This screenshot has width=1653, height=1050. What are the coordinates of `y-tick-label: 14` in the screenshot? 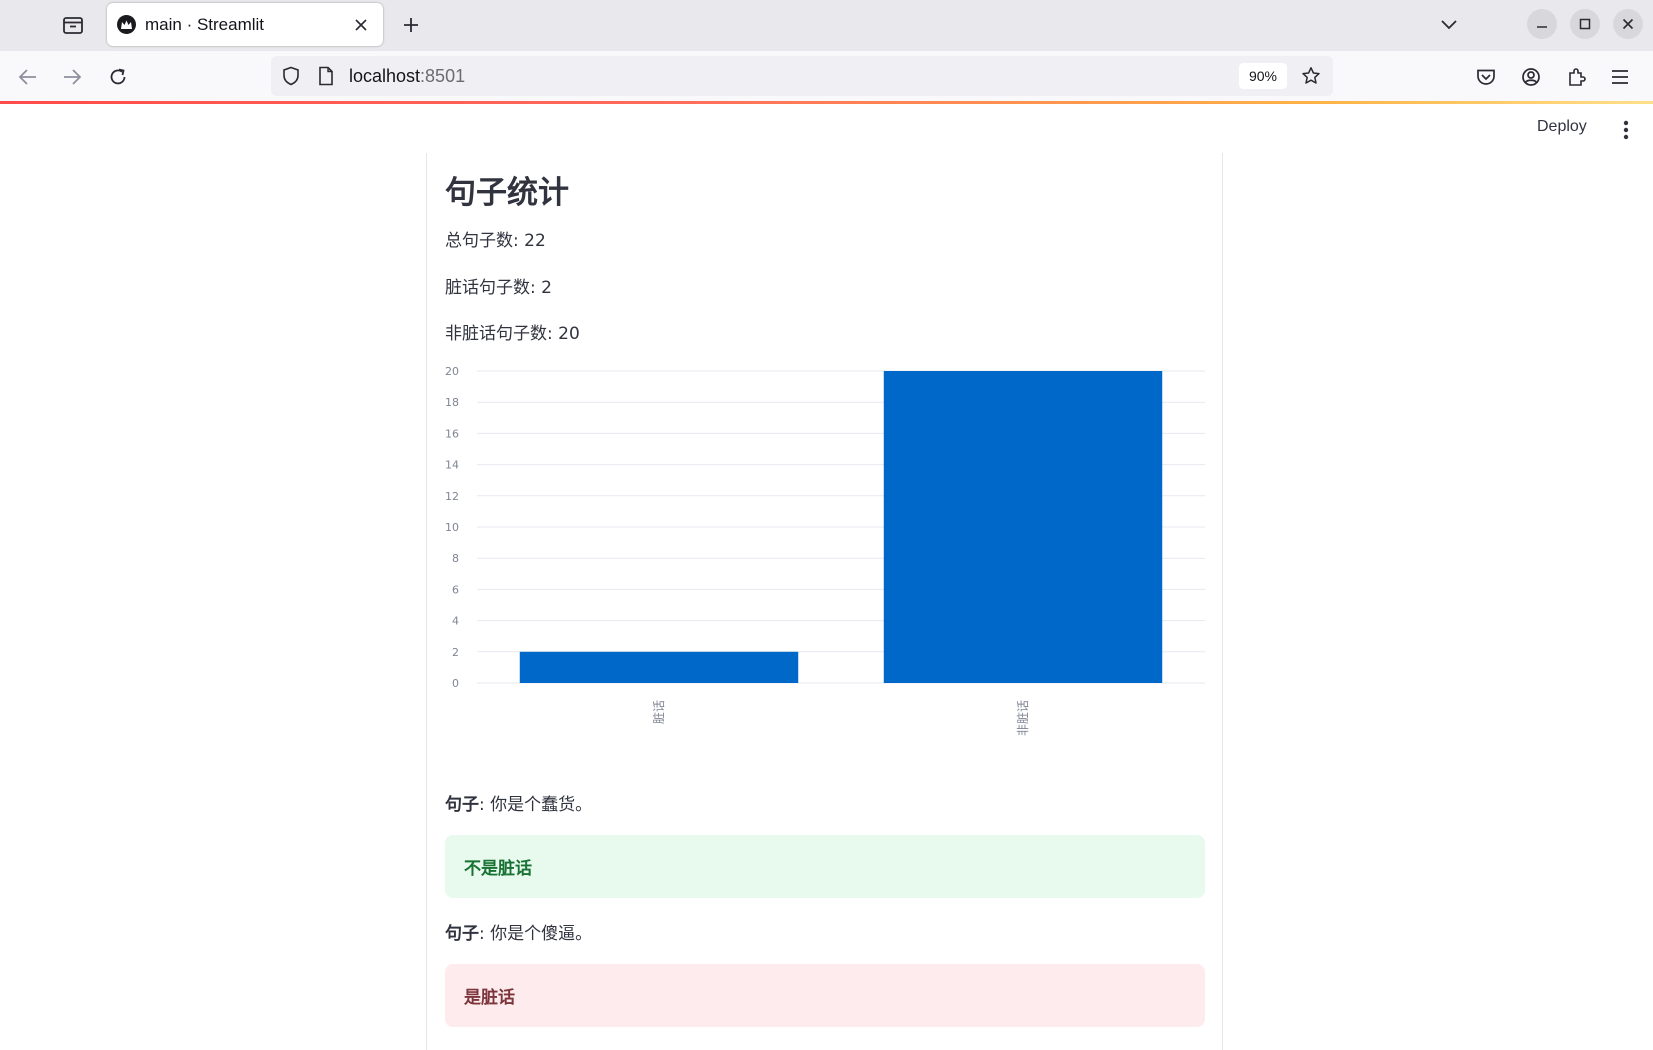 It's located at (452, 465).